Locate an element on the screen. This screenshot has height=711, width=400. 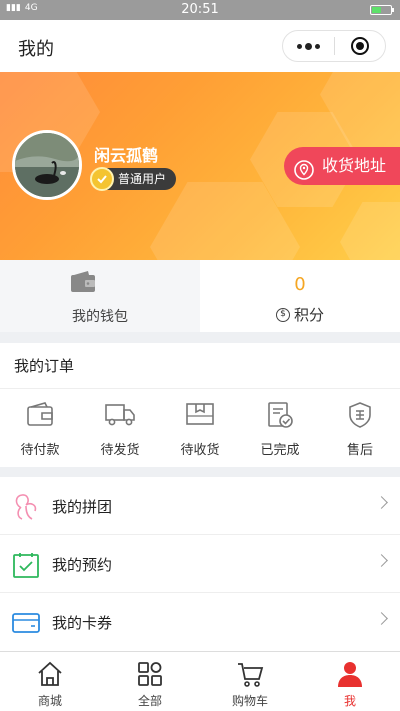
tab-mall: 商城 is located at coordinates (50, 681).